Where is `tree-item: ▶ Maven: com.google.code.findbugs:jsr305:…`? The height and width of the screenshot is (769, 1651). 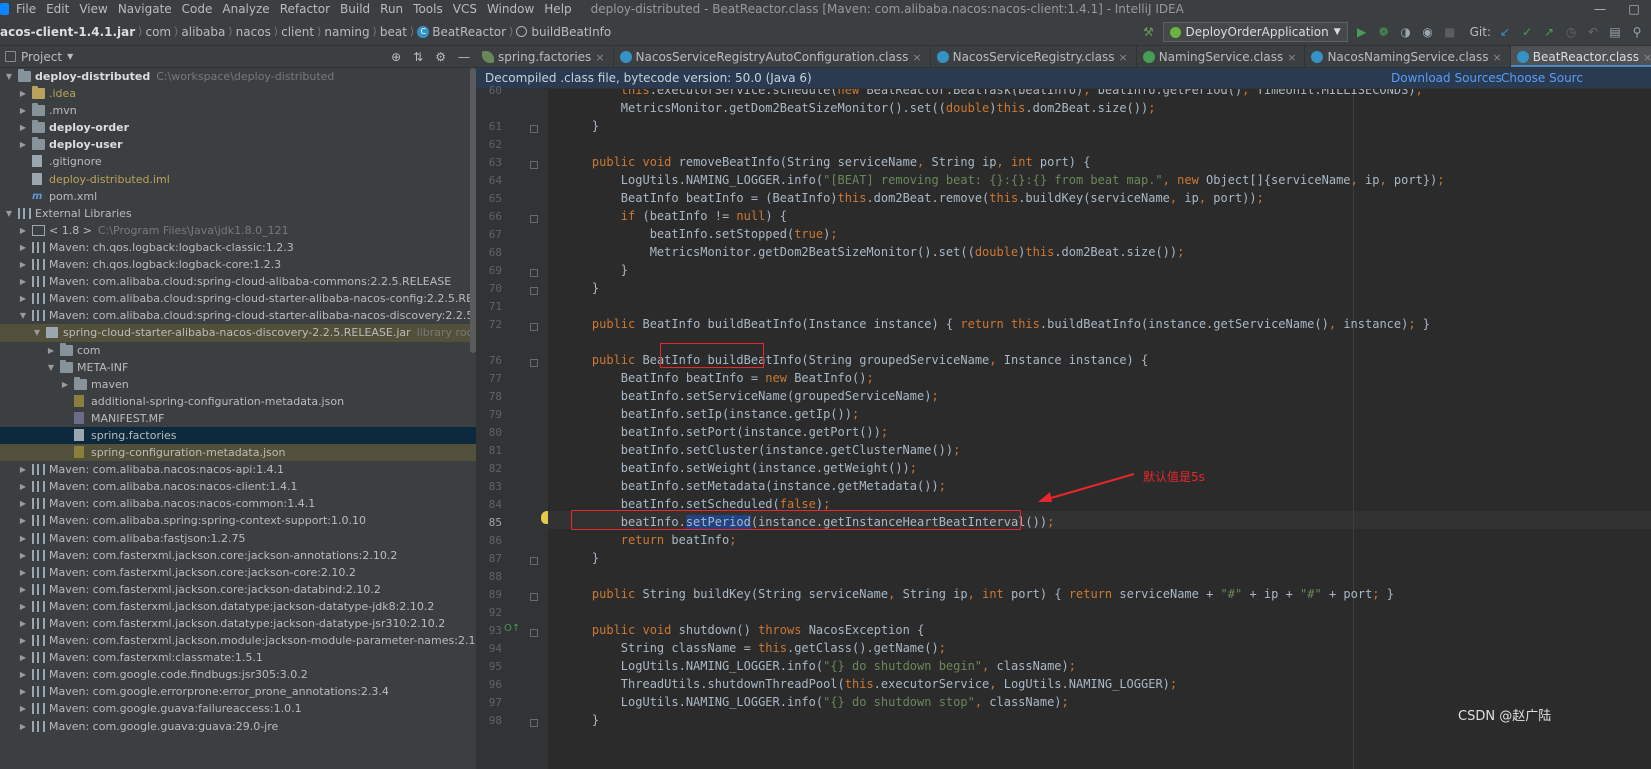 tree-item: ▶ Maven: com.google.code.findbugs:jsr305:… is located at coordinates (238, 674).